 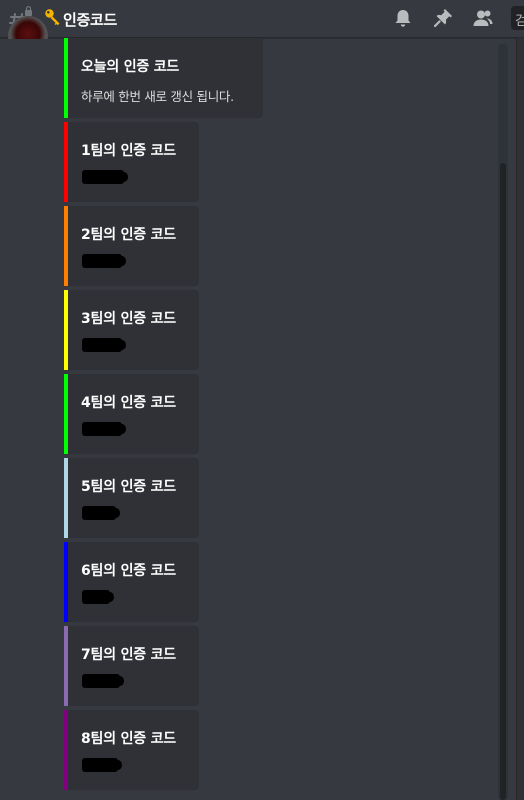 I want to click on scrollbar-thumb, so click(x=503, y=481).